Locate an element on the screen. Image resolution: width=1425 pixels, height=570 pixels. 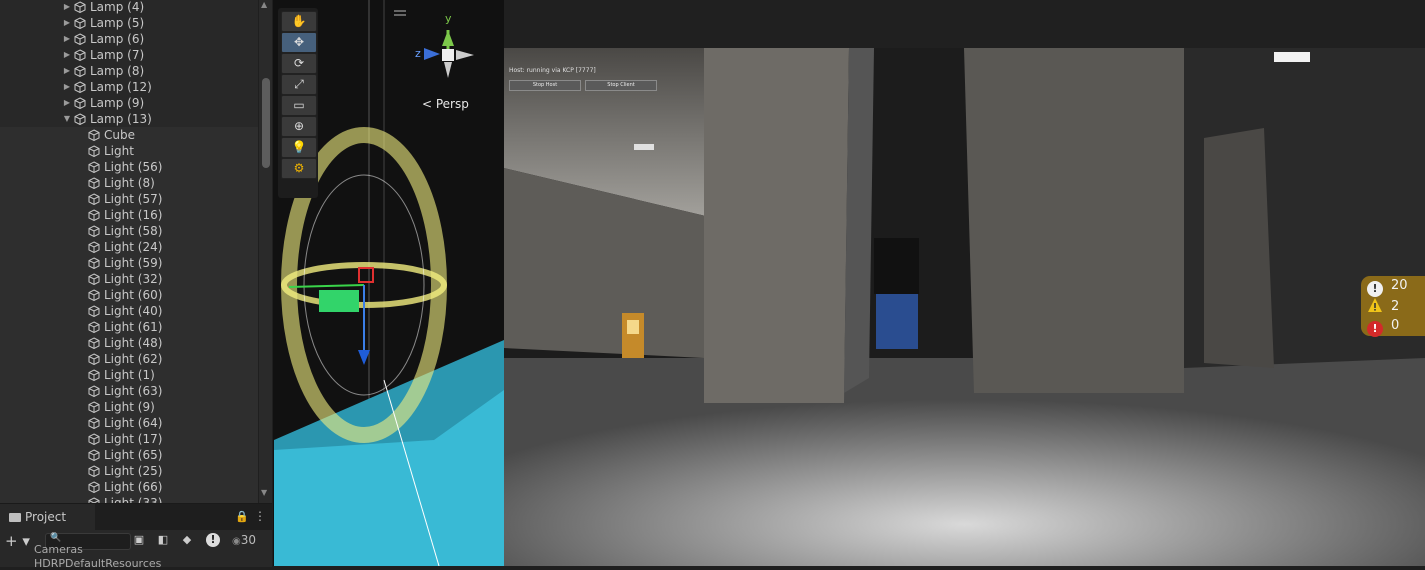
warning-count: 2 is located at coordinates (1395, 306).